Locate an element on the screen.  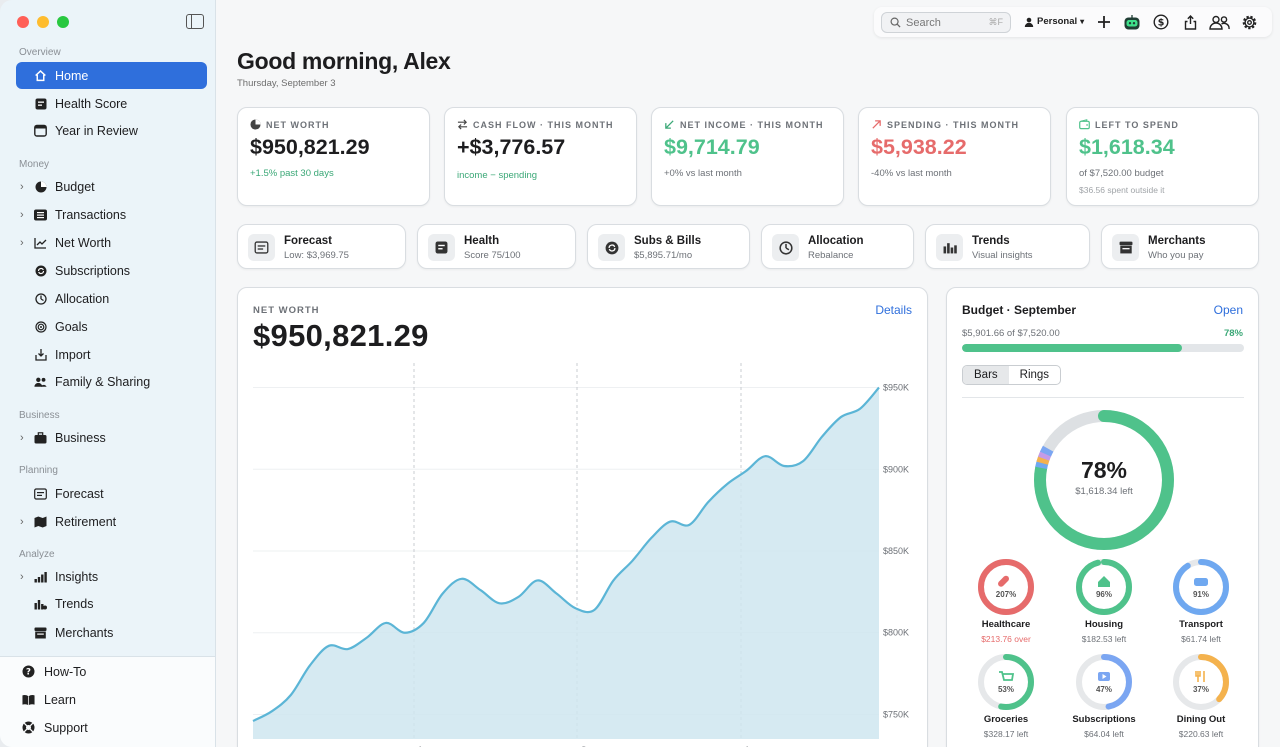
y-tick-label: $900K is located at coordinates (896, 469).